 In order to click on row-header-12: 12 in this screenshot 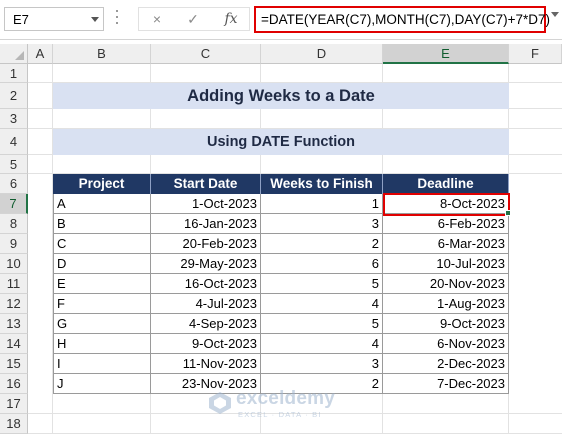, I will do `click(14, 304)`.